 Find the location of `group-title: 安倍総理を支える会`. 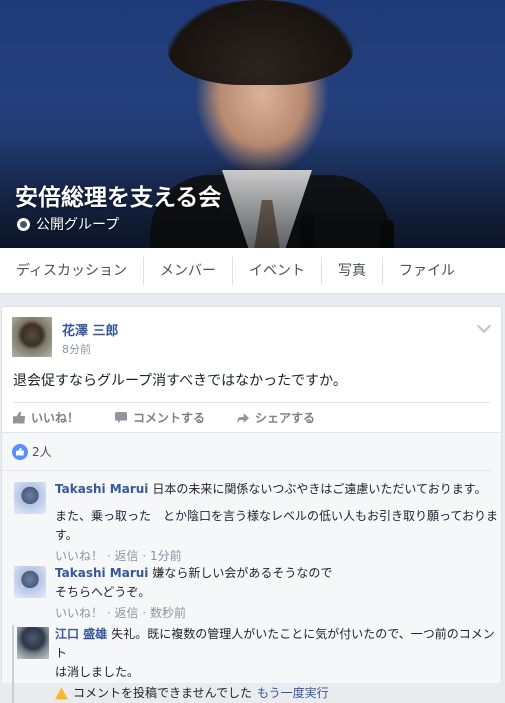

group-title: 安倍総理を支える会 is located at coordinates (118, 195).